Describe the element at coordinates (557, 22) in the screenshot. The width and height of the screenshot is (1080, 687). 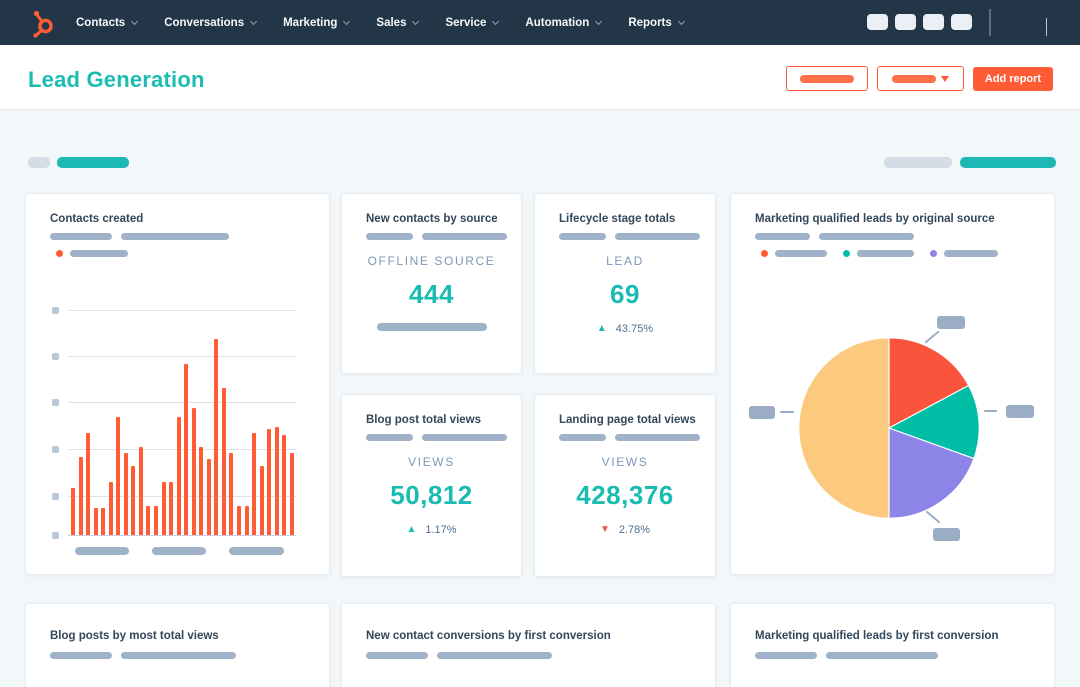
I see `nav-item-label: Automation` at that location.